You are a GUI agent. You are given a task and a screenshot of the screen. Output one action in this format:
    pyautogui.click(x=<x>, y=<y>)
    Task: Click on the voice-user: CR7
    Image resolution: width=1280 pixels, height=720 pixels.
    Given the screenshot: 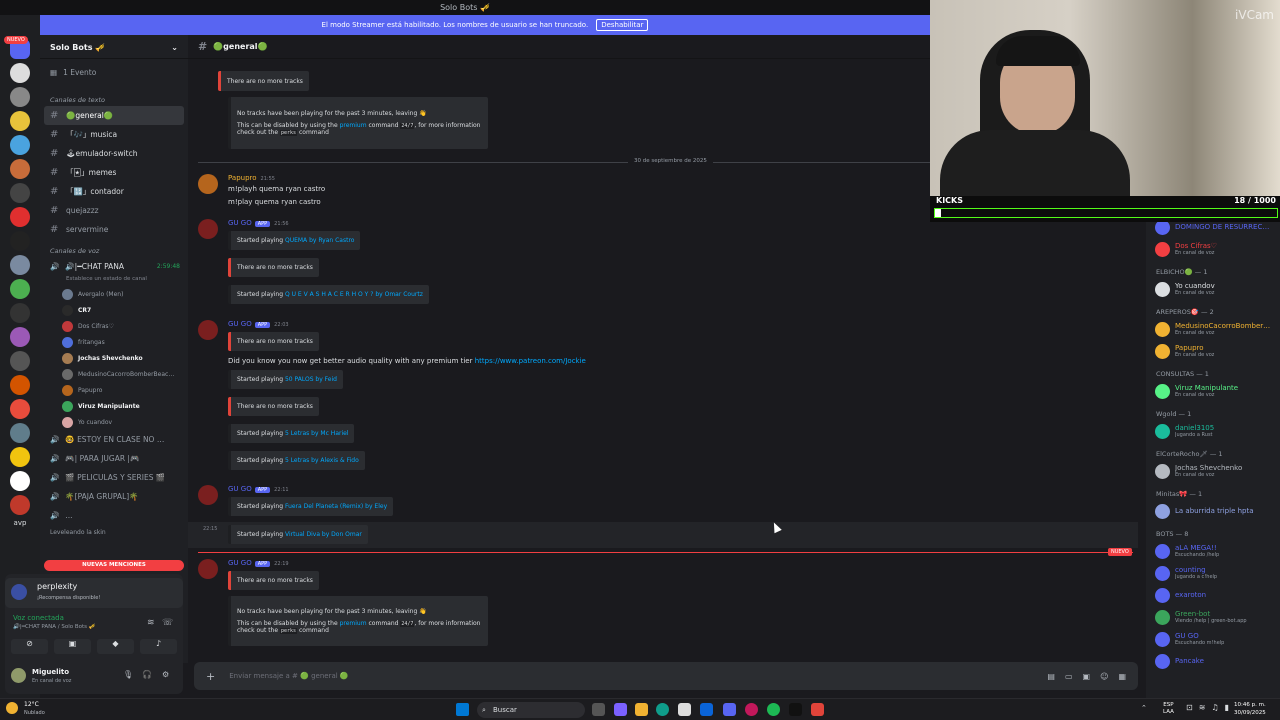 What is the action you would take?
    pyautogui.click(x=114, y=310)
    